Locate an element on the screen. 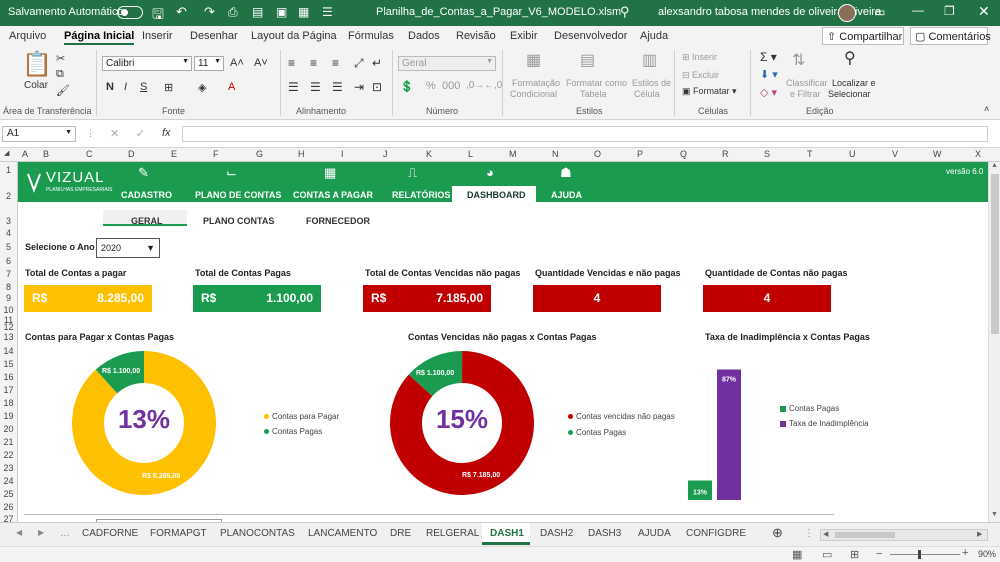  bold-icon: N is located at coordinates (110, 87).